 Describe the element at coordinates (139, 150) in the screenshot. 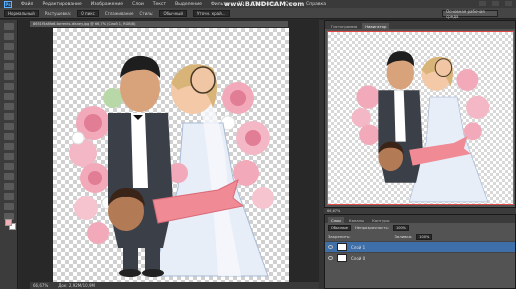

I see `groom-shirt` at that location.